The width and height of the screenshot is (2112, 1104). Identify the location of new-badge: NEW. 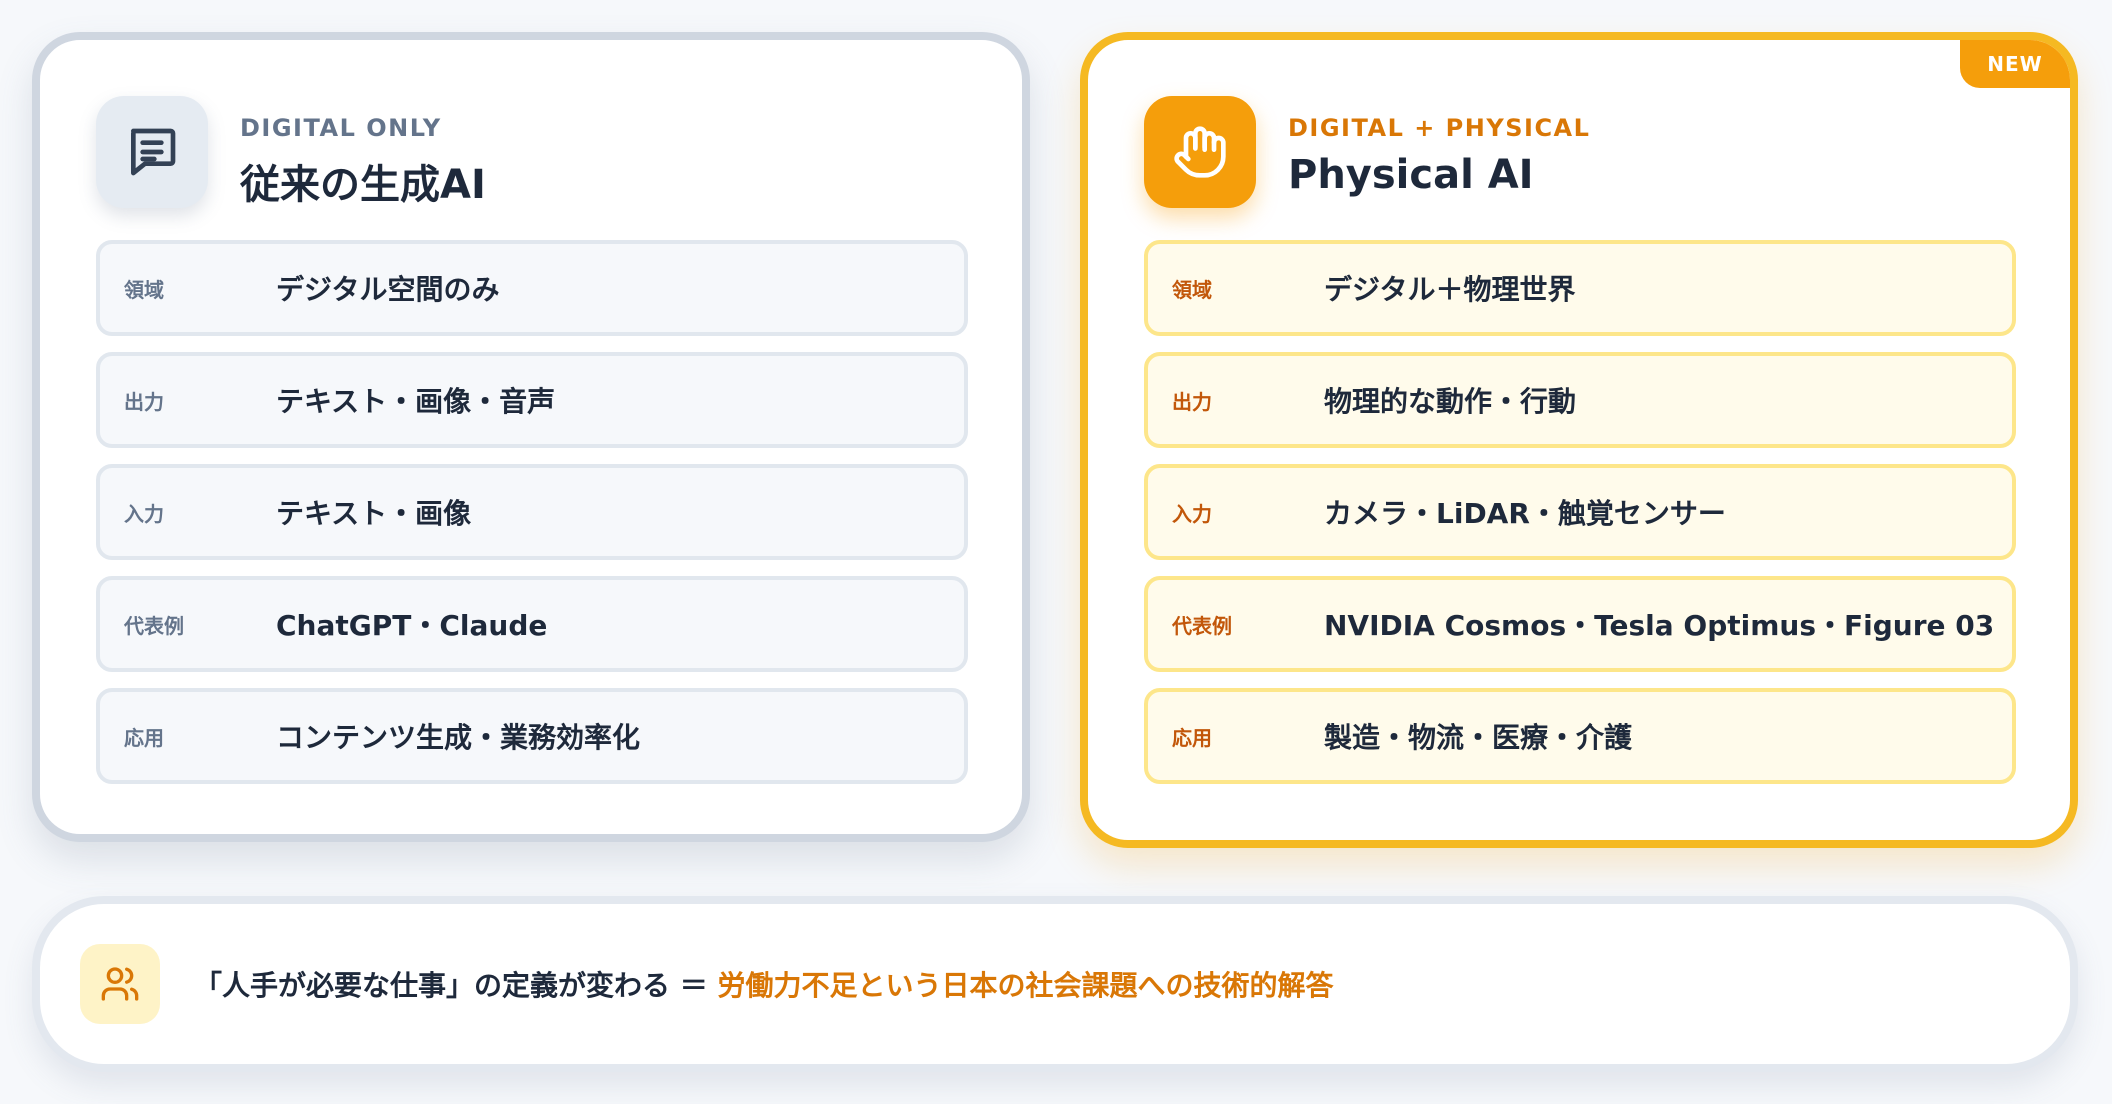
(2015, 64).